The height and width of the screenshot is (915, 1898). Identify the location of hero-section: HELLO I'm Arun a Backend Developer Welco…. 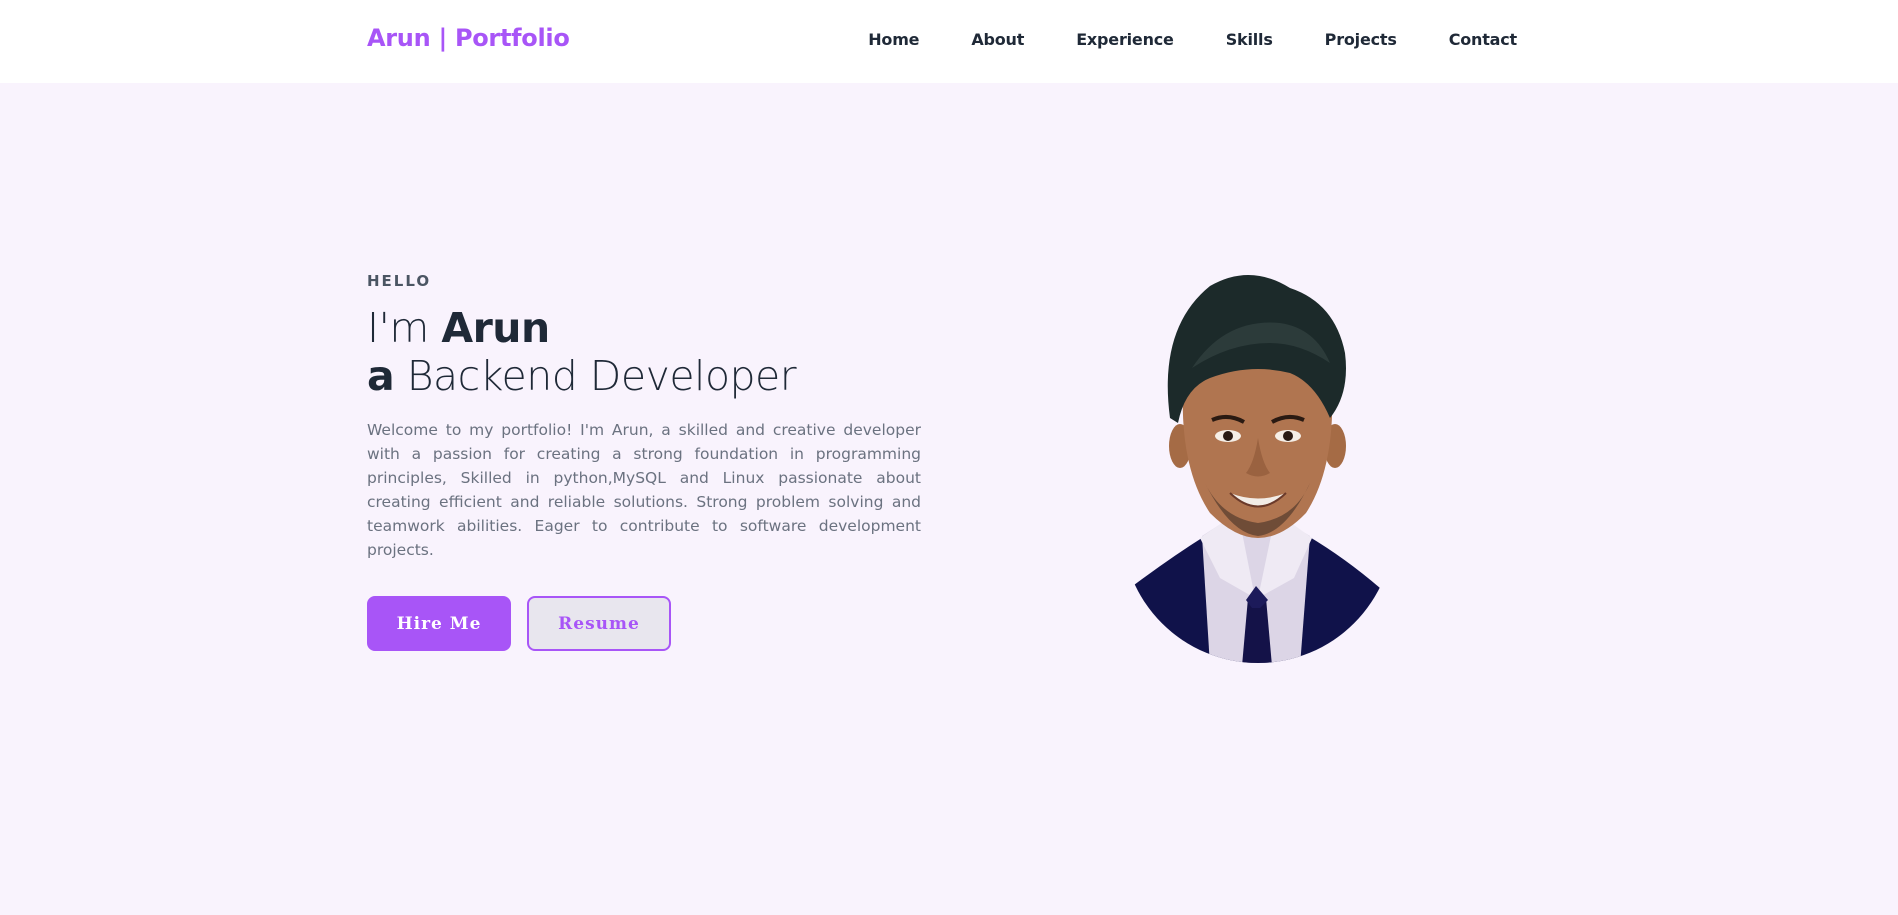
(644, 461).